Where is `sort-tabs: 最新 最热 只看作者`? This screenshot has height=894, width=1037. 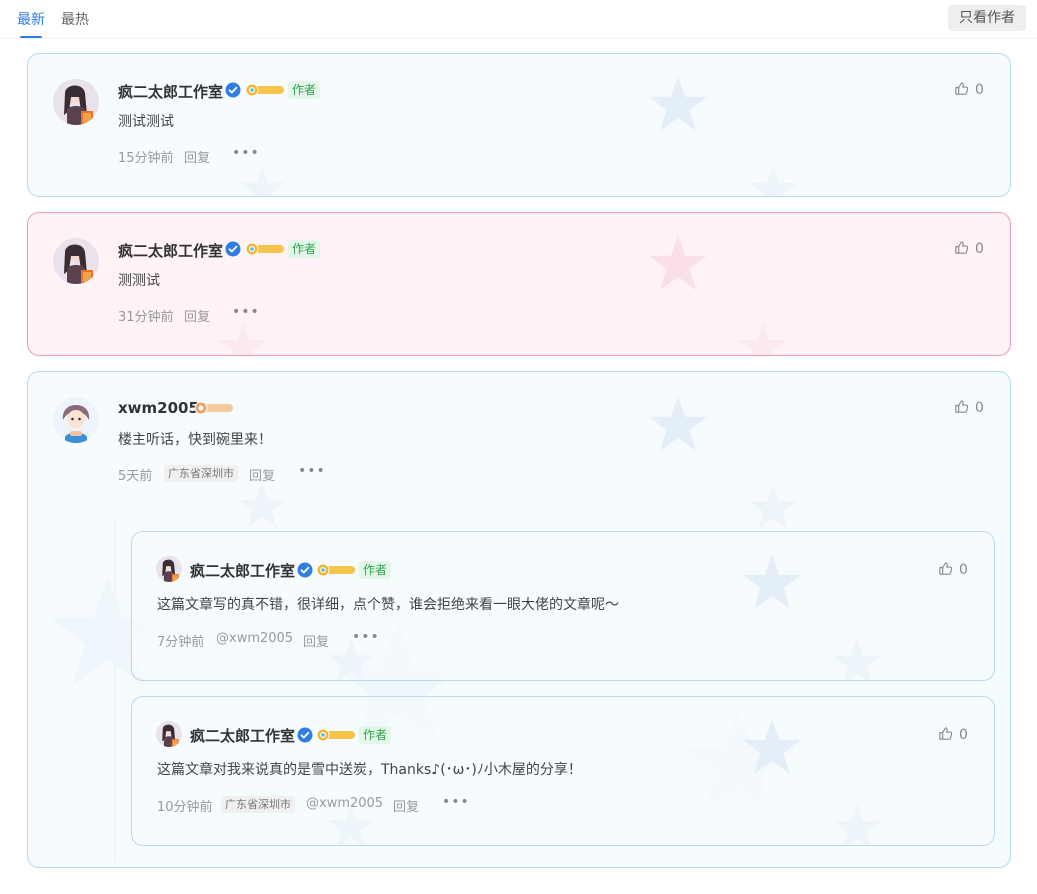 sort-tabs: 最新 最热 只看作者 is located at coordinates (518, 19).